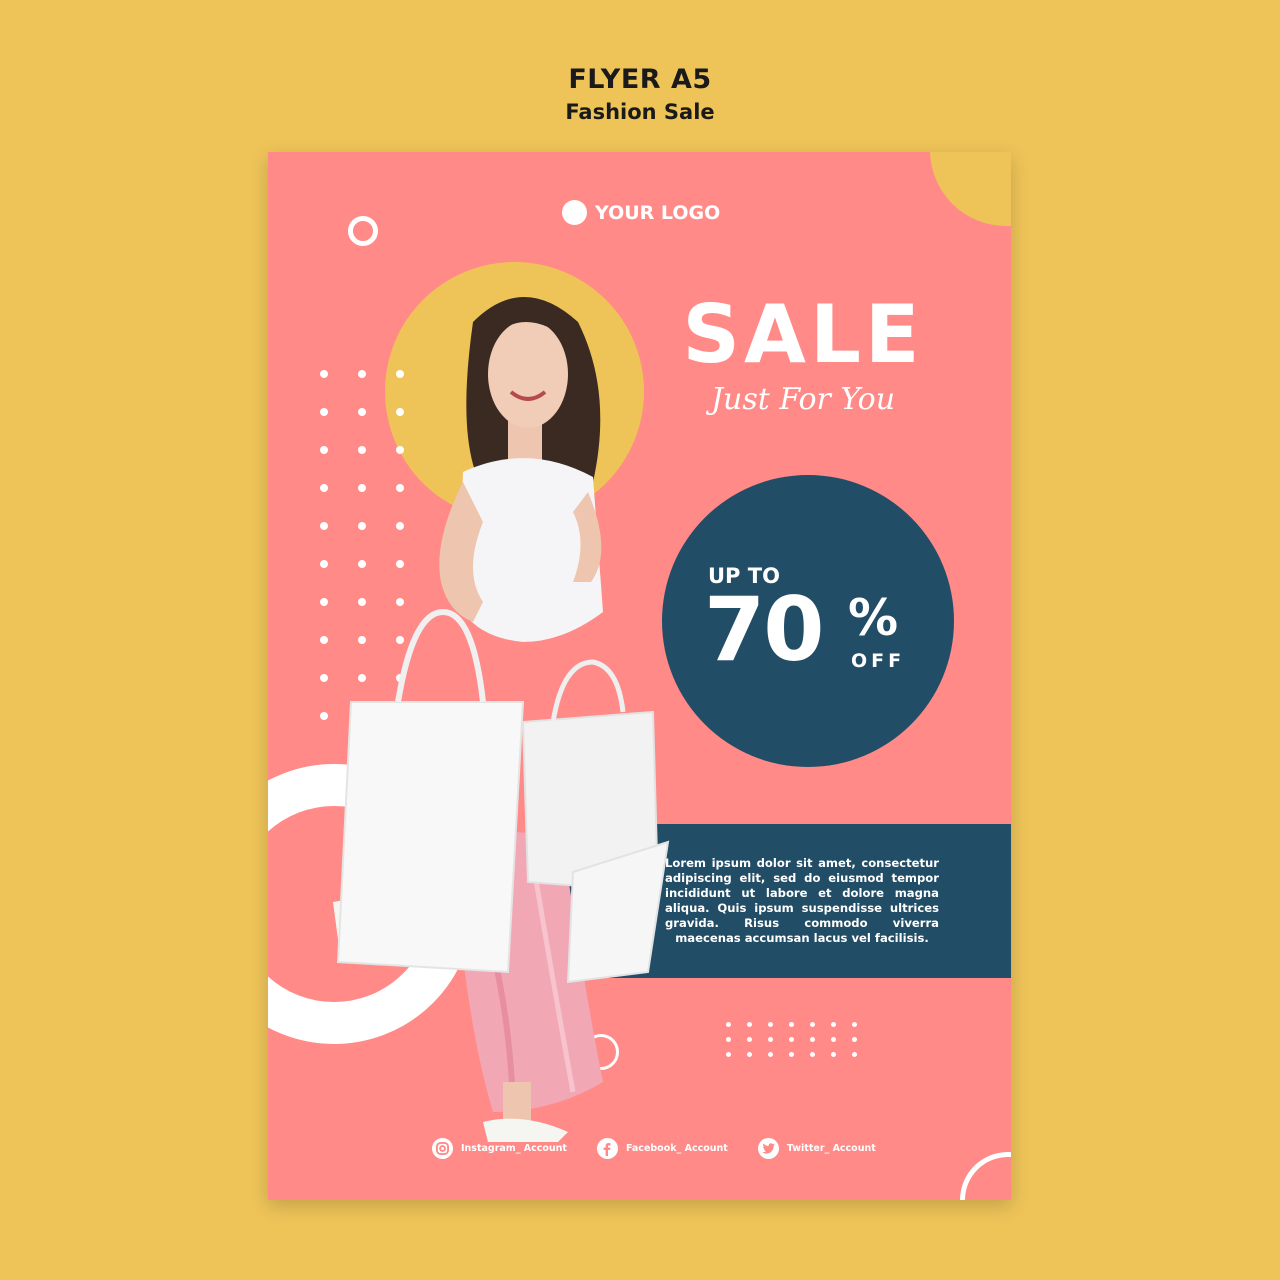 This screenshot has height=1280, width=1280. I want to click on flyer-subtitle: Fashion Sale, so click(640, 112).